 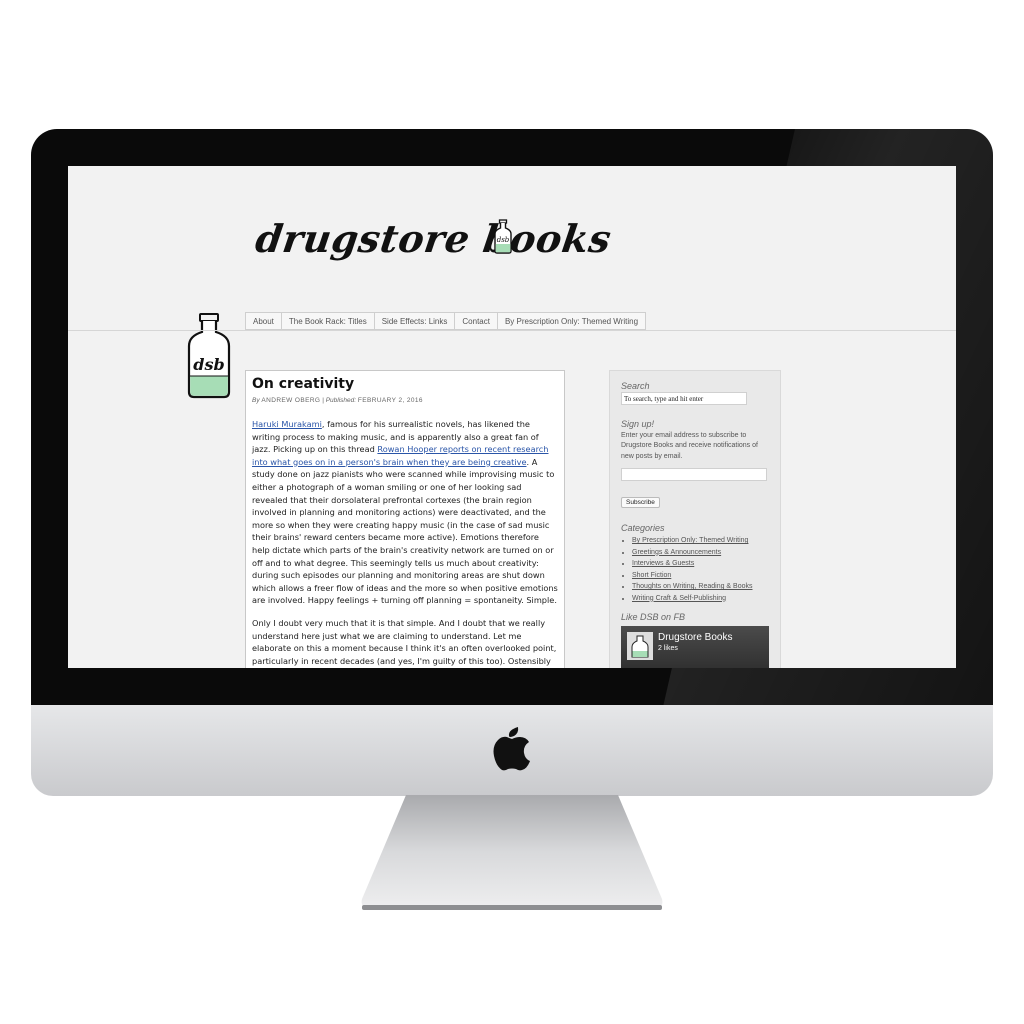 I want to click on category-link: Interviews & Guests, so click(x=663, y=563).